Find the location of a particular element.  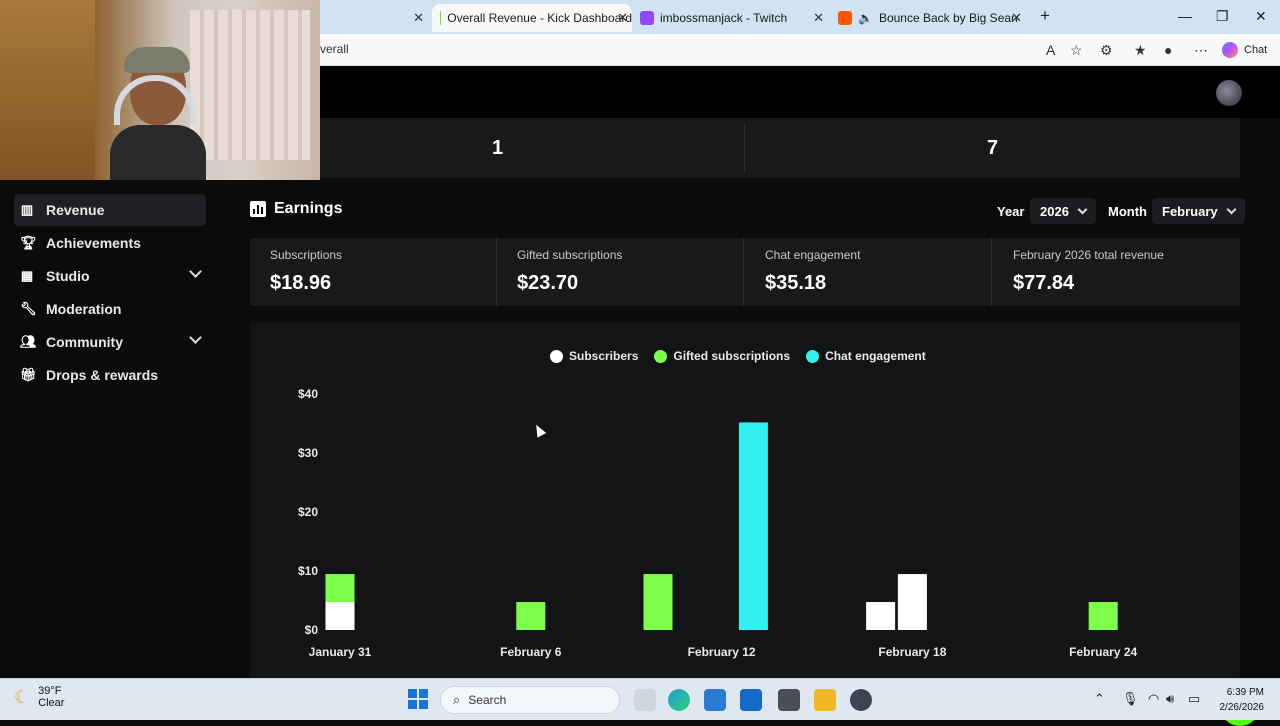

stat-value-right: 7 is located at coordinates (992, 147).